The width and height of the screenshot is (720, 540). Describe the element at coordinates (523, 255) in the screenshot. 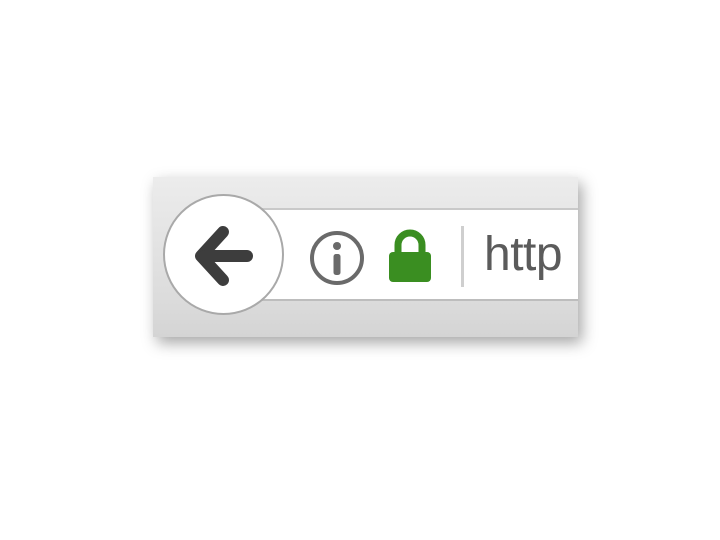

I see `url-text: http` at that location.